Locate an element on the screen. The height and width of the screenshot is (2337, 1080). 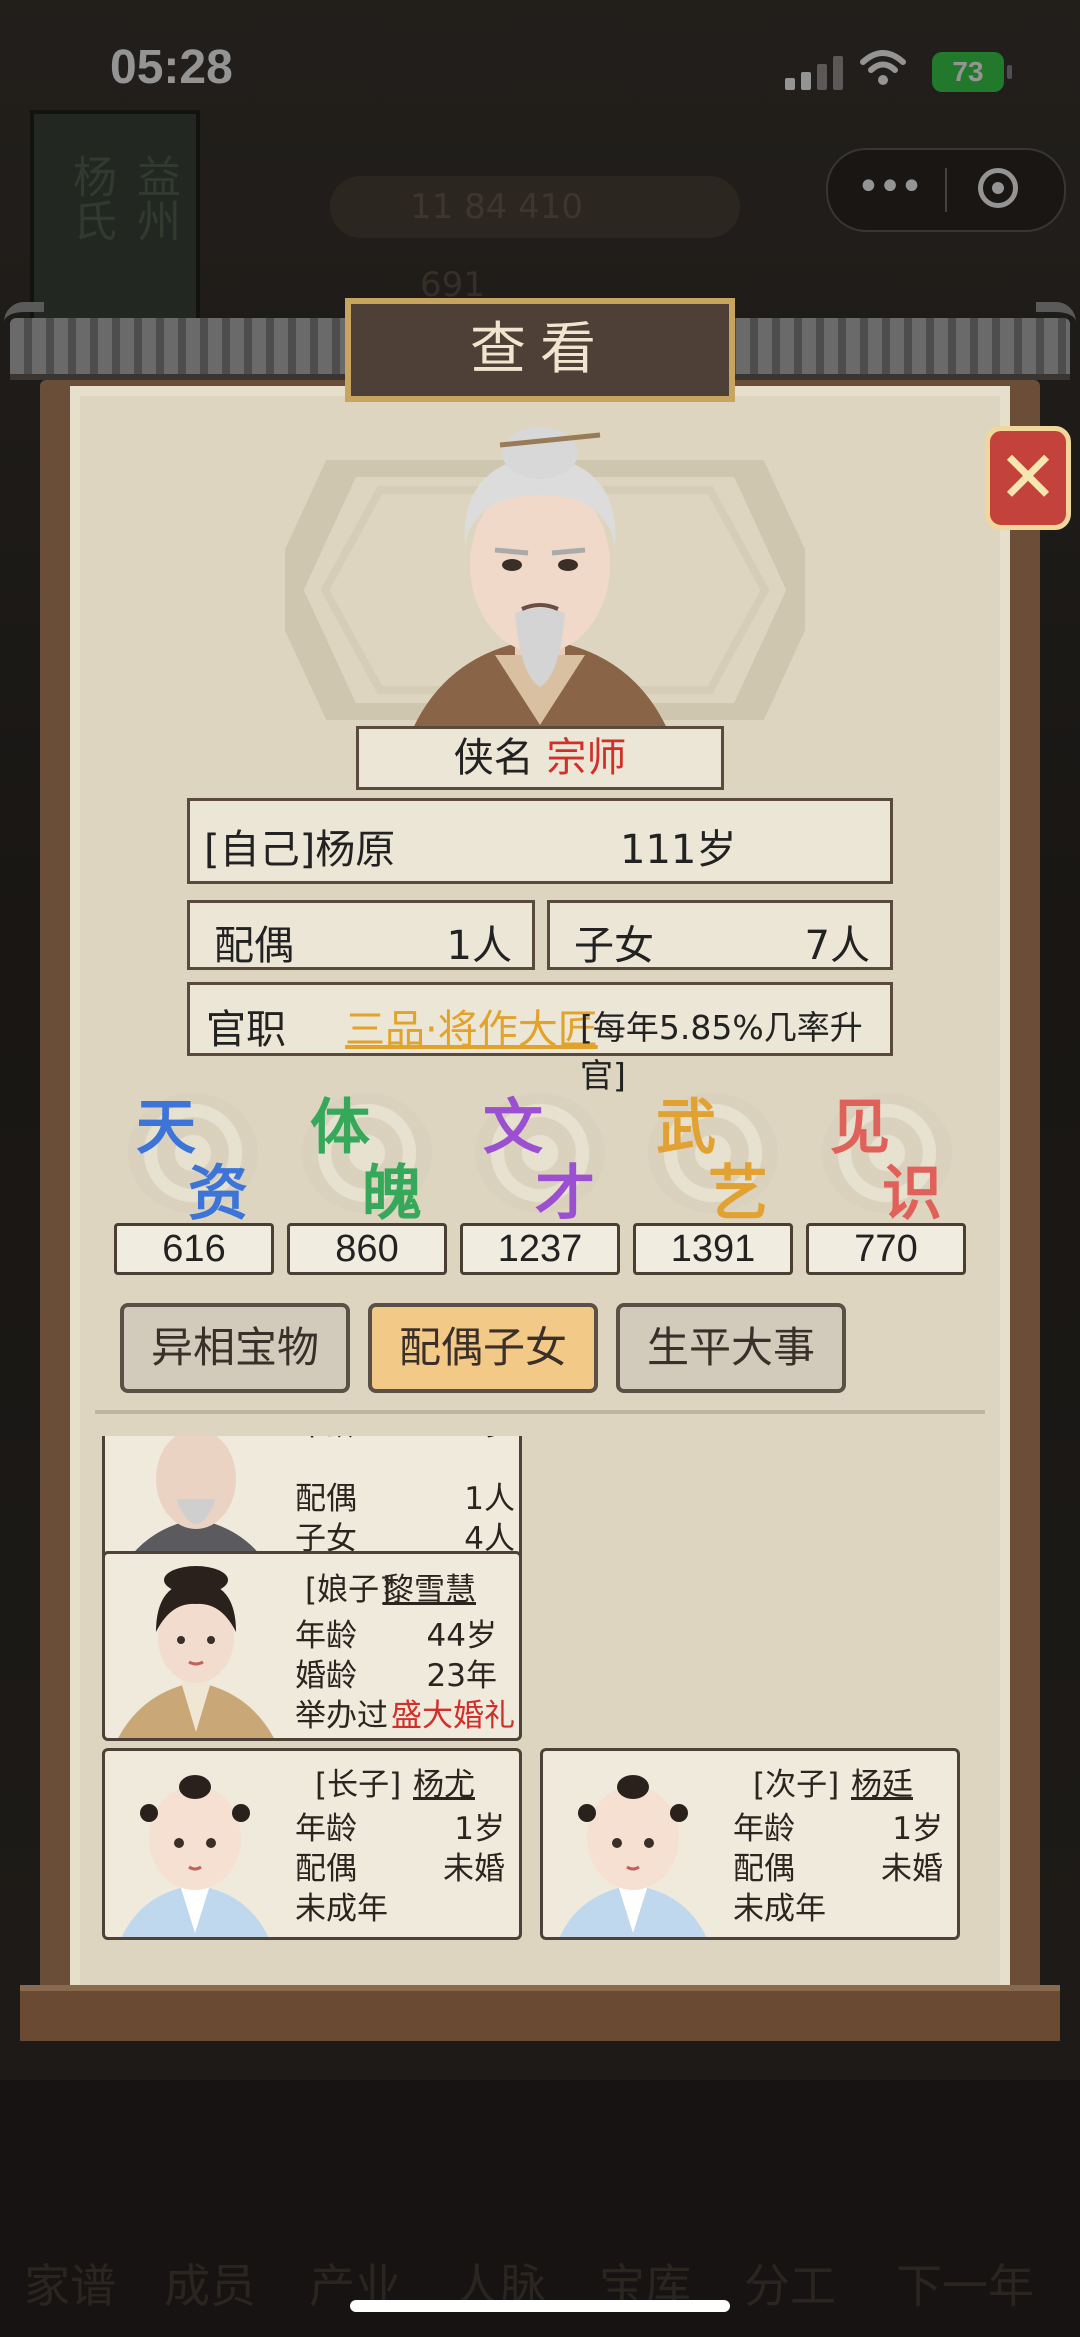
eldest-title: [长子] is located at coordinates (358, 1785).